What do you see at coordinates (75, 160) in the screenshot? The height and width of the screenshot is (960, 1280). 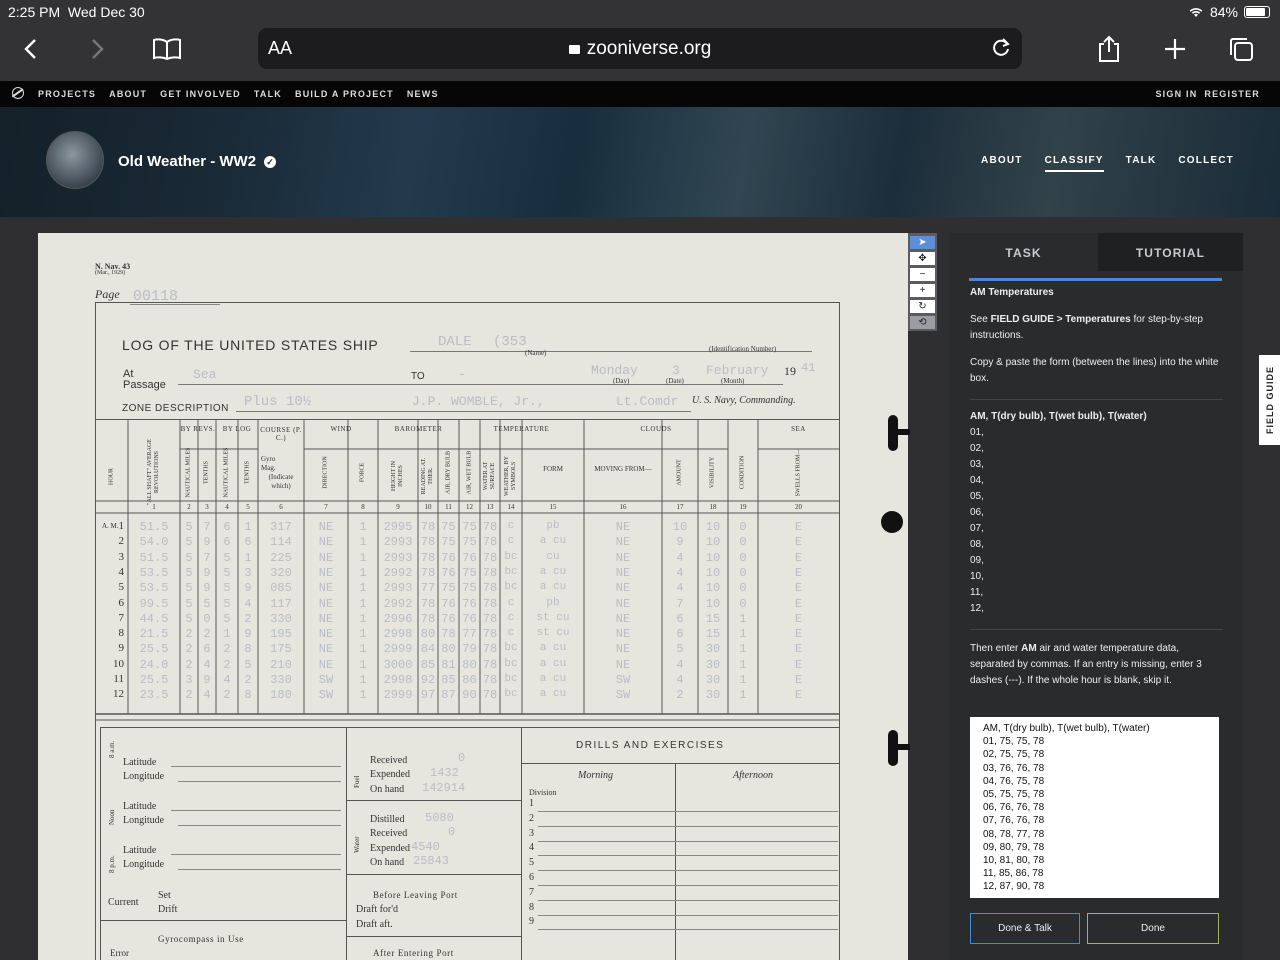 I see `project-avatar` at bounding box center [75, 160].